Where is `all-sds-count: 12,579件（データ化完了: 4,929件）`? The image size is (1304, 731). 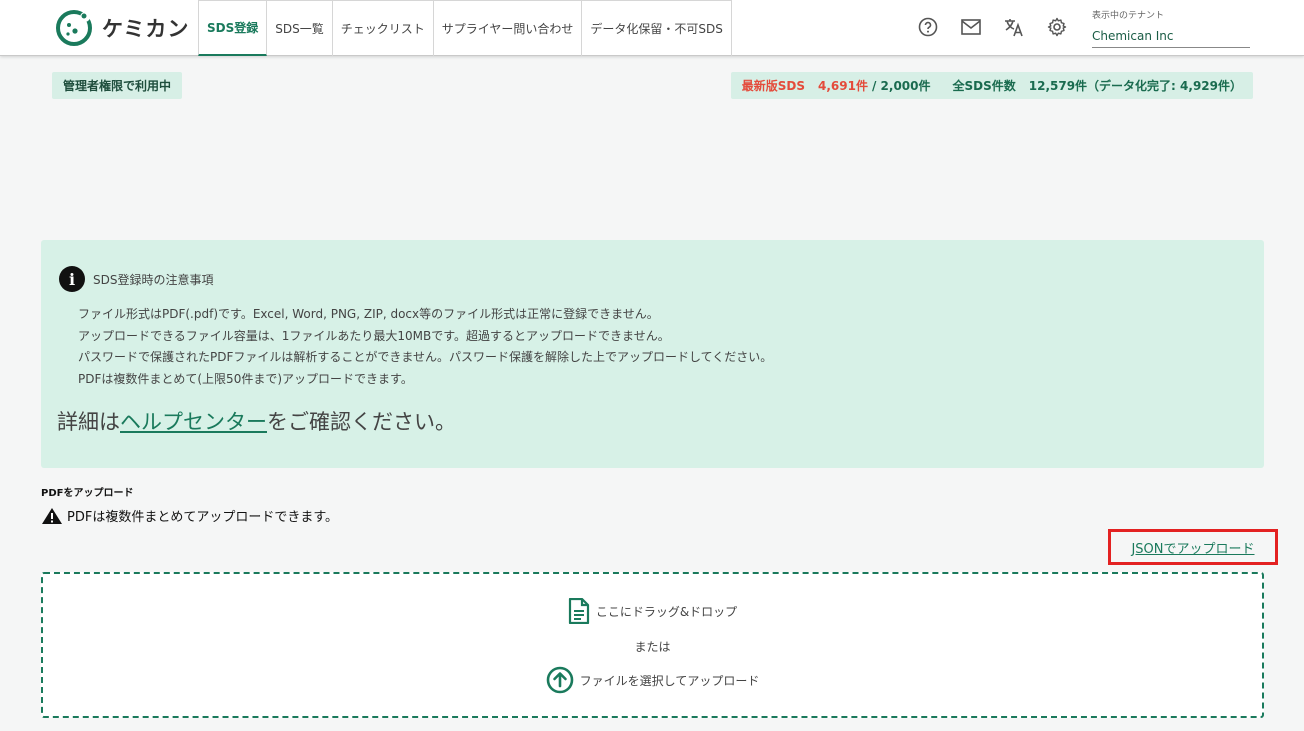 all-sds-count: 12,579件（データ化完了: 4,929件） is located at coordinates (1135, 86).